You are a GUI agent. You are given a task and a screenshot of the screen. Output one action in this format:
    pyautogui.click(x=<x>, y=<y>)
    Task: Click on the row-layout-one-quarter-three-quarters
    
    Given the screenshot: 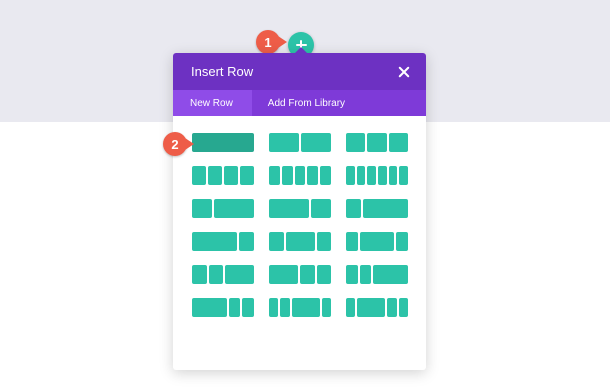 What is the action you would take?
    pyautogui.click(x=377, y=208)
    